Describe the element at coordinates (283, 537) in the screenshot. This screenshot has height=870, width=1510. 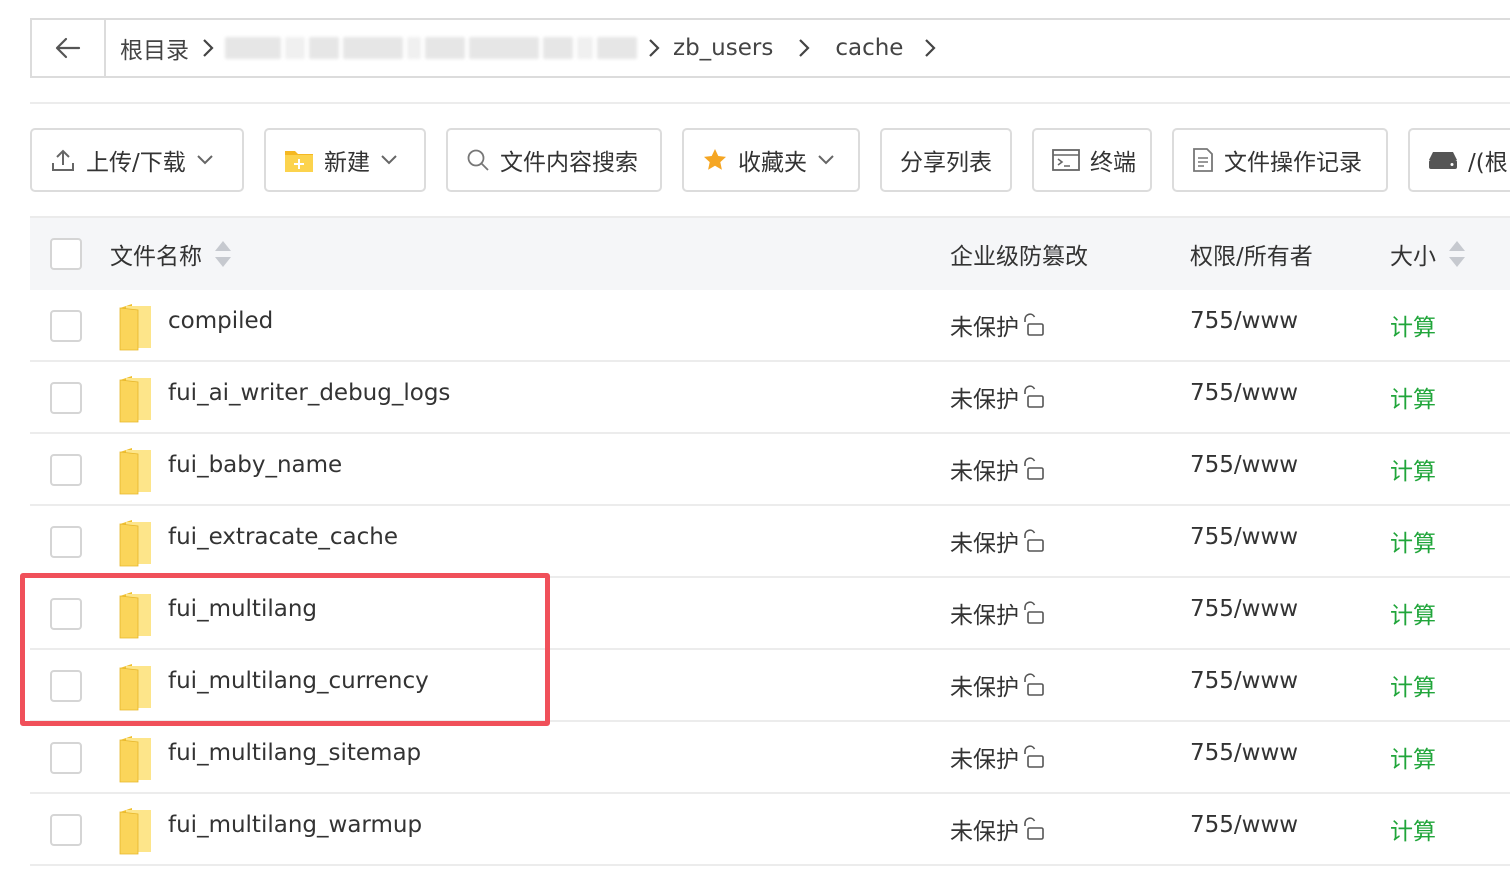
I see `file-name: fui_extracate_cache` at that location.